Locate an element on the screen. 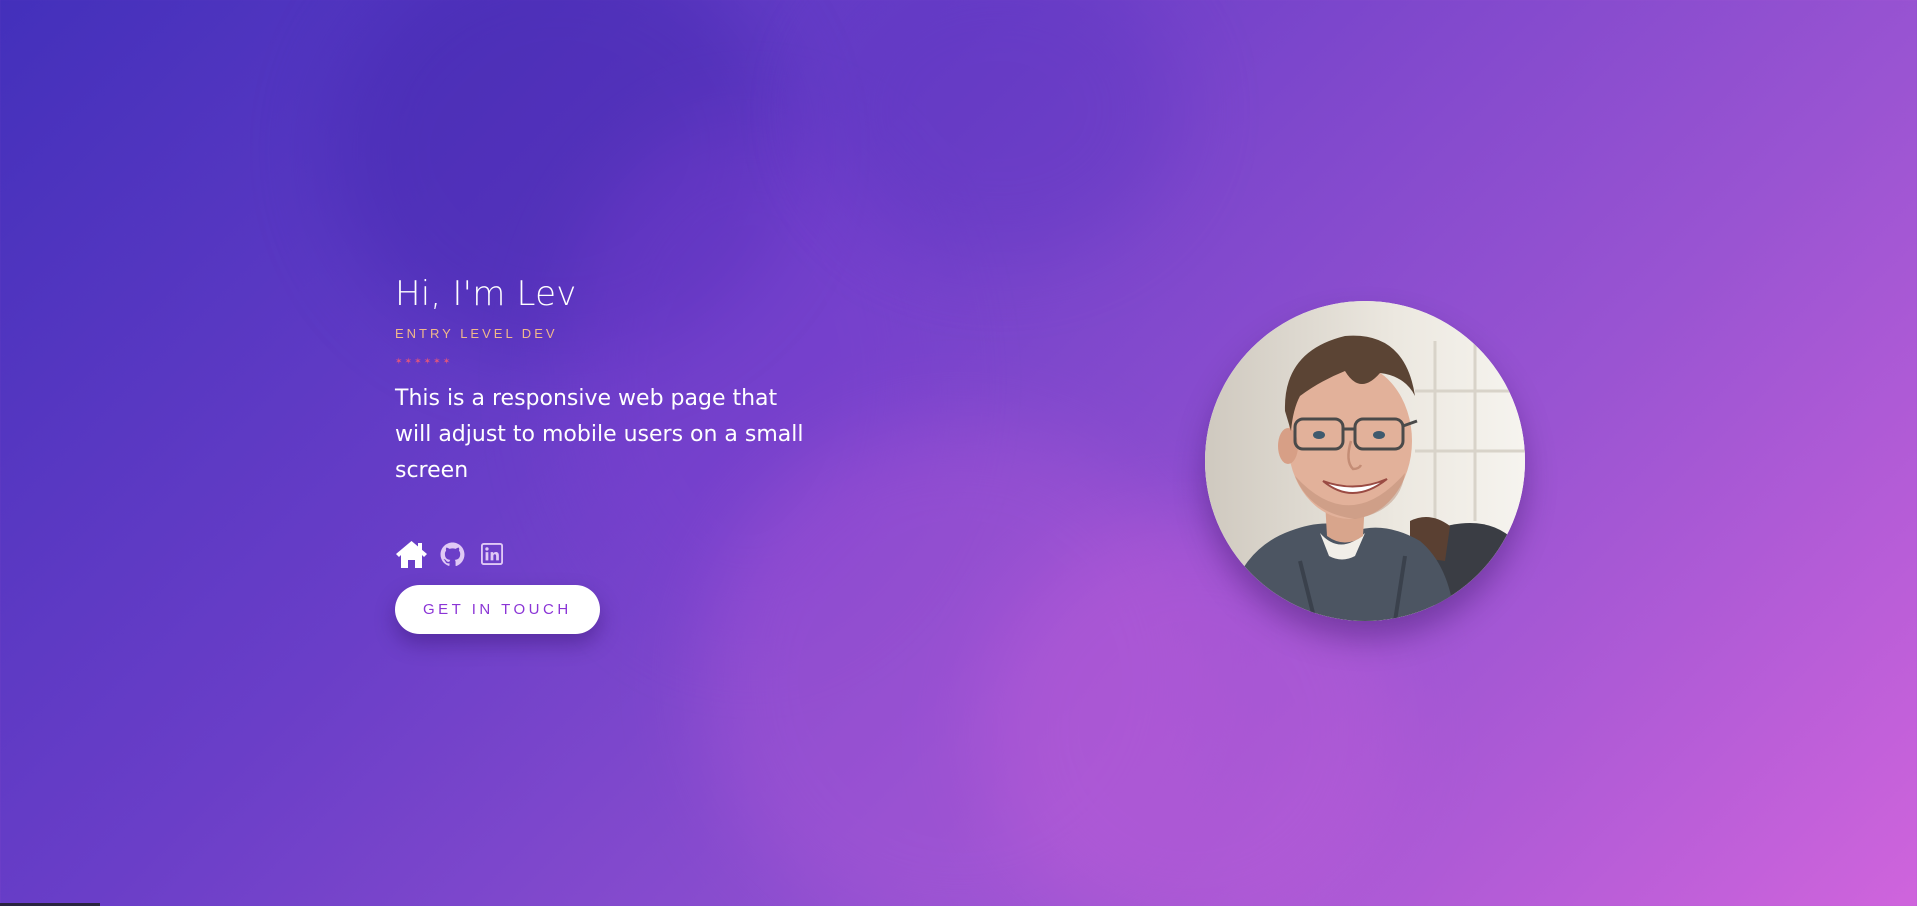 This screenshot has height=906, width=1917. hero-subtitle: ENTRY LEVEL DEV is located at coordinates (476, 333).